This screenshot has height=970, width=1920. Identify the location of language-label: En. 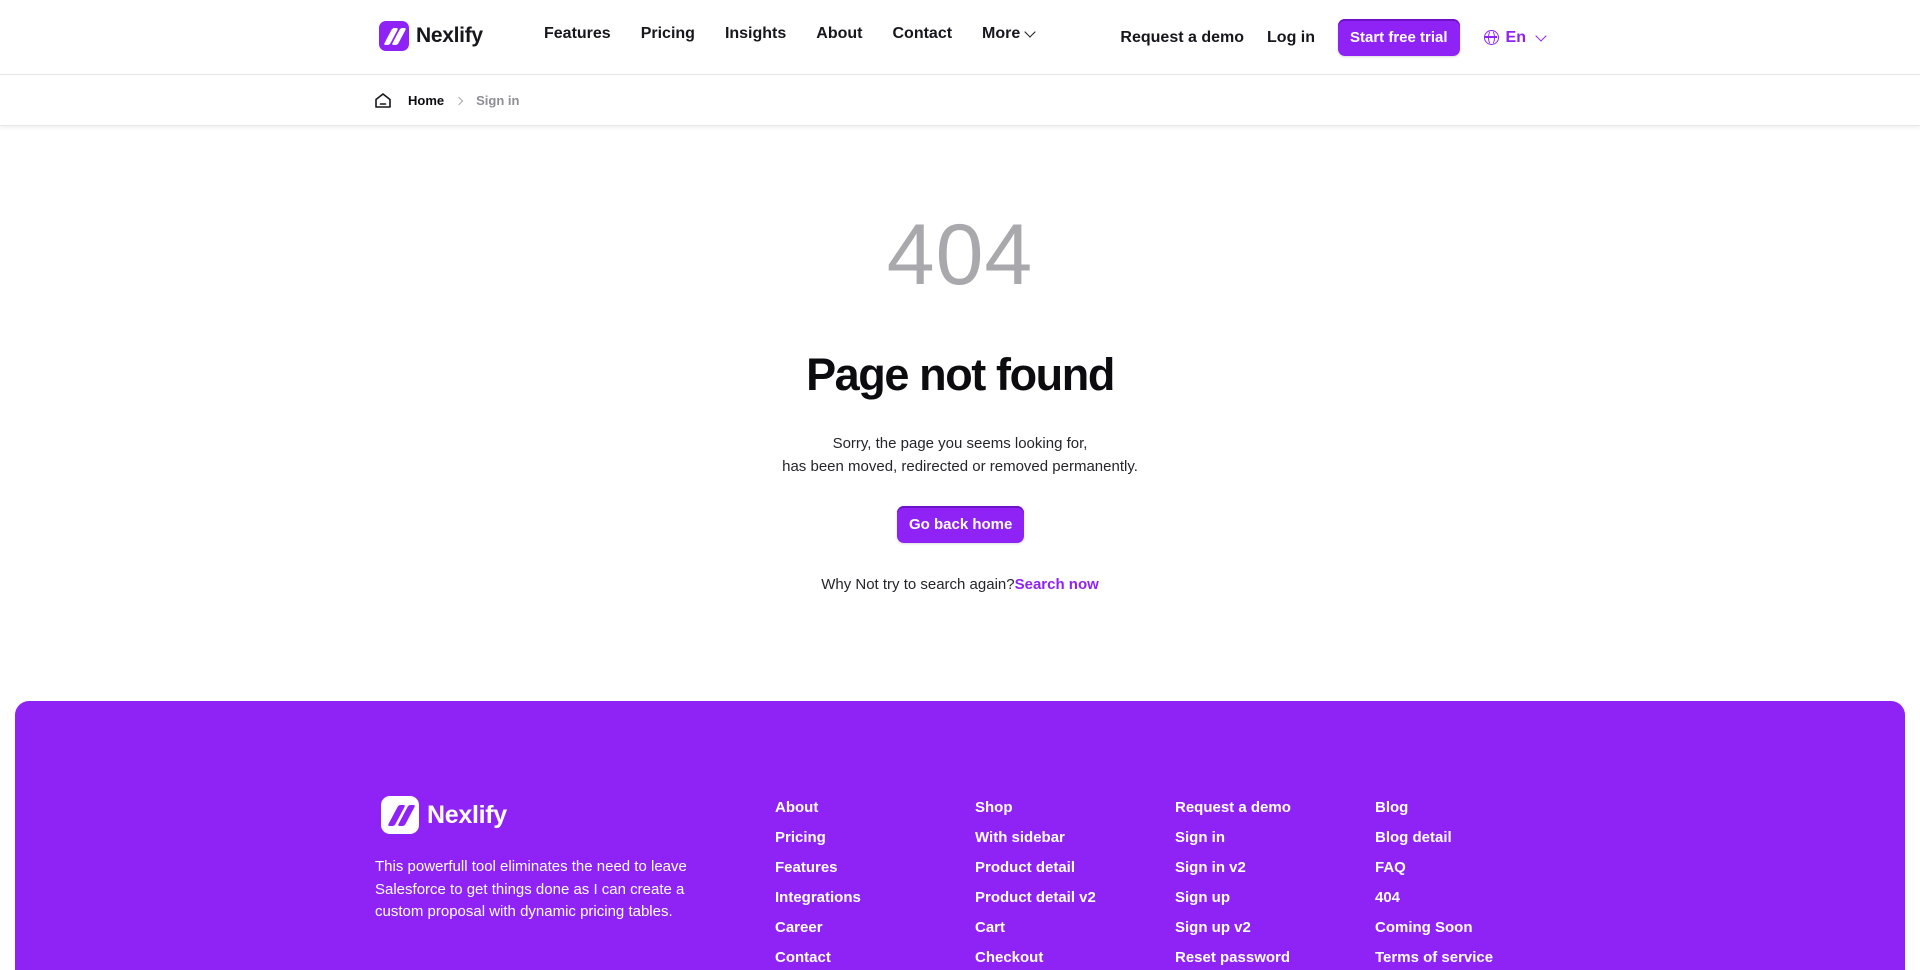
(1515, 37).